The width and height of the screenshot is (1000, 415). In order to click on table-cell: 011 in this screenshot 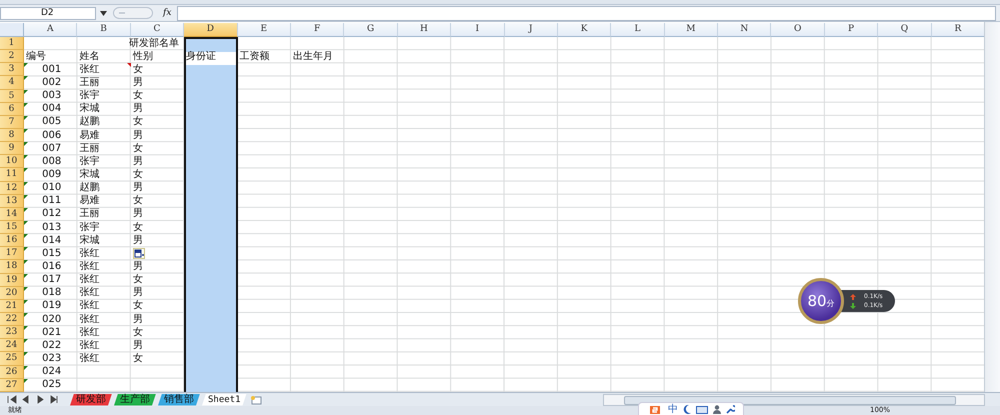, I will do `click(52, 201)`.